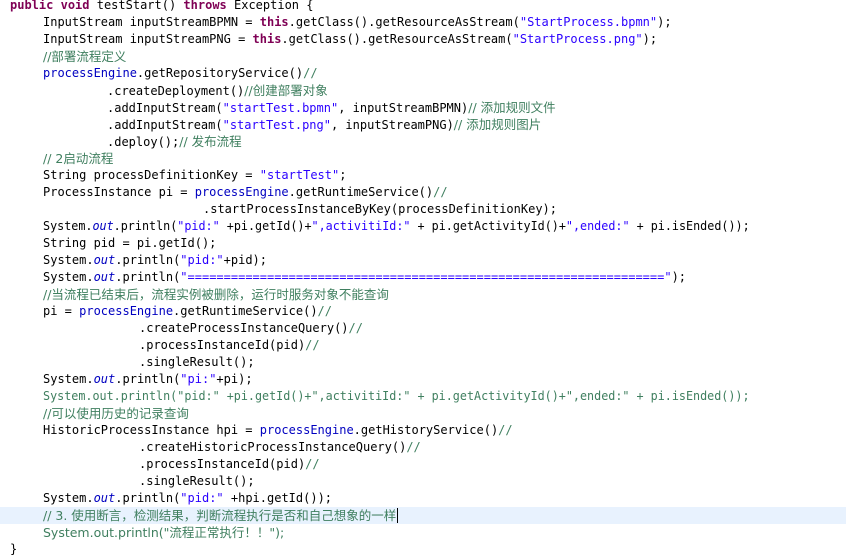 Image resolution: width=846 pixels, height=559 pixels. Describe the element at coordinates (136, 6) in the screenshot. I see `code-text: testStart()` at that location.